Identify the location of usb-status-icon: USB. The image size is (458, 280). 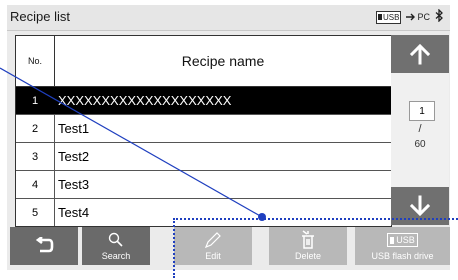
(389, 17).